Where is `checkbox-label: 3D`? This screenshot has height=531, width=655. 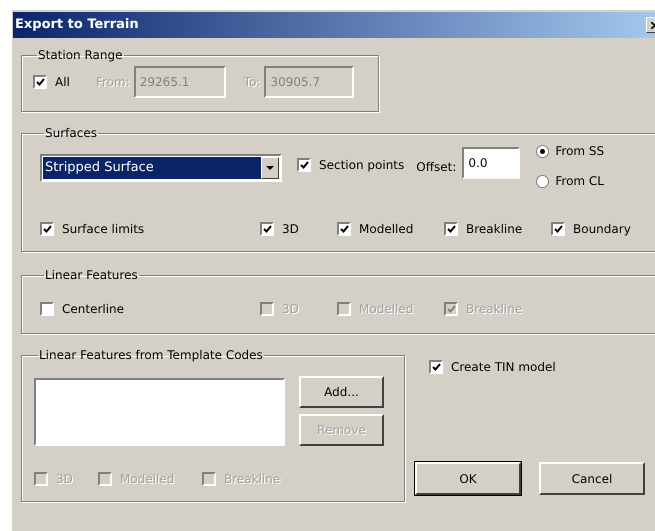 checkbox-label: 3D is located at coordinates (290, 229).